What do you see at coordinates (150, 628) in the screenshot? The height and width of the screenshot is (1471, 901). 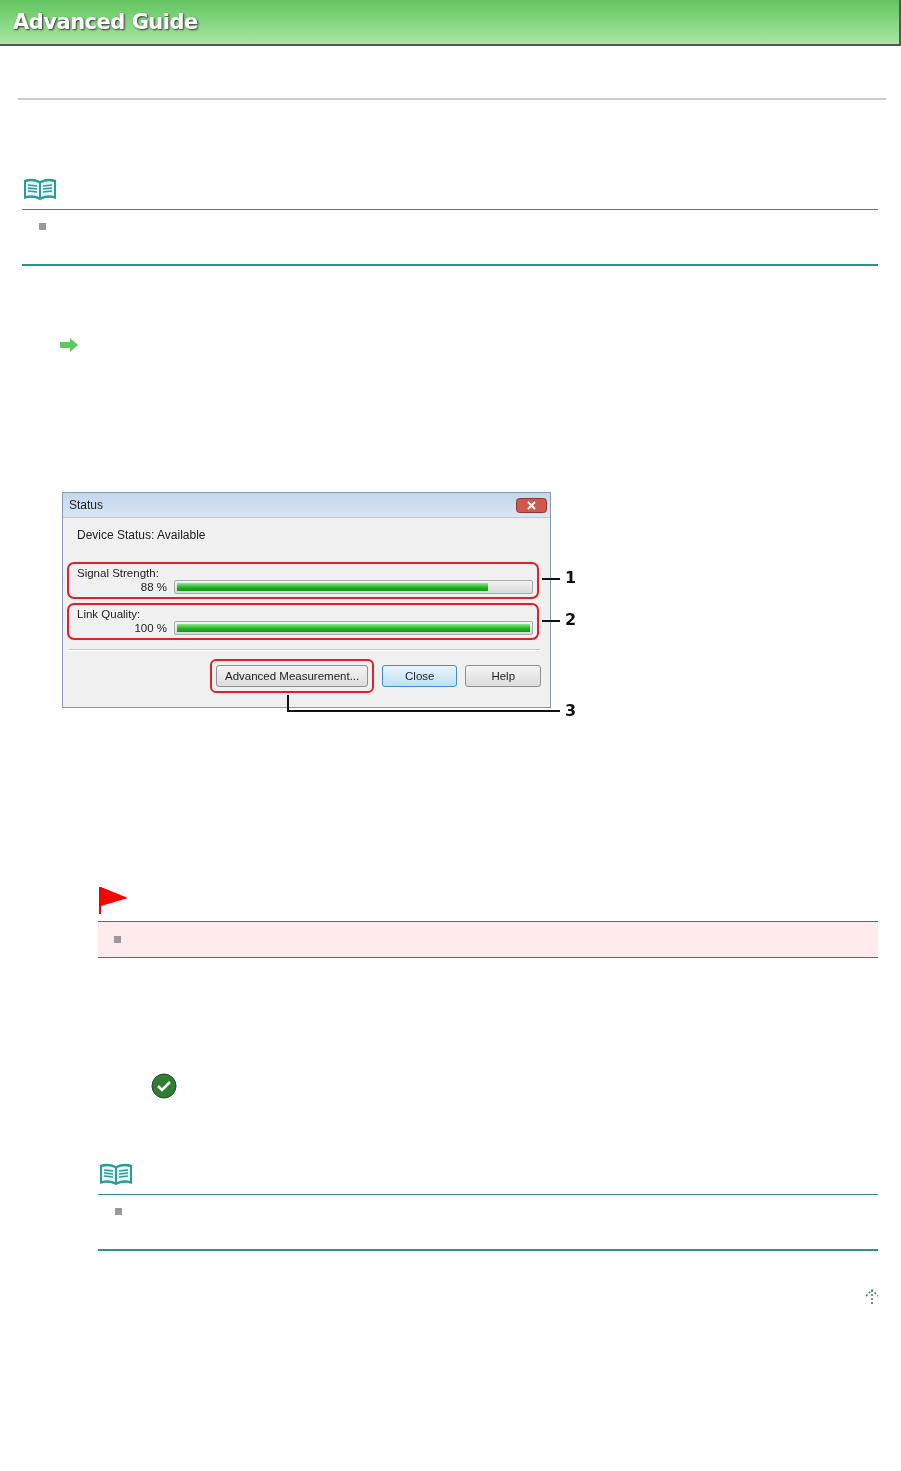 I see `meter-reading: 100 %` at bounding box center [150, 628].